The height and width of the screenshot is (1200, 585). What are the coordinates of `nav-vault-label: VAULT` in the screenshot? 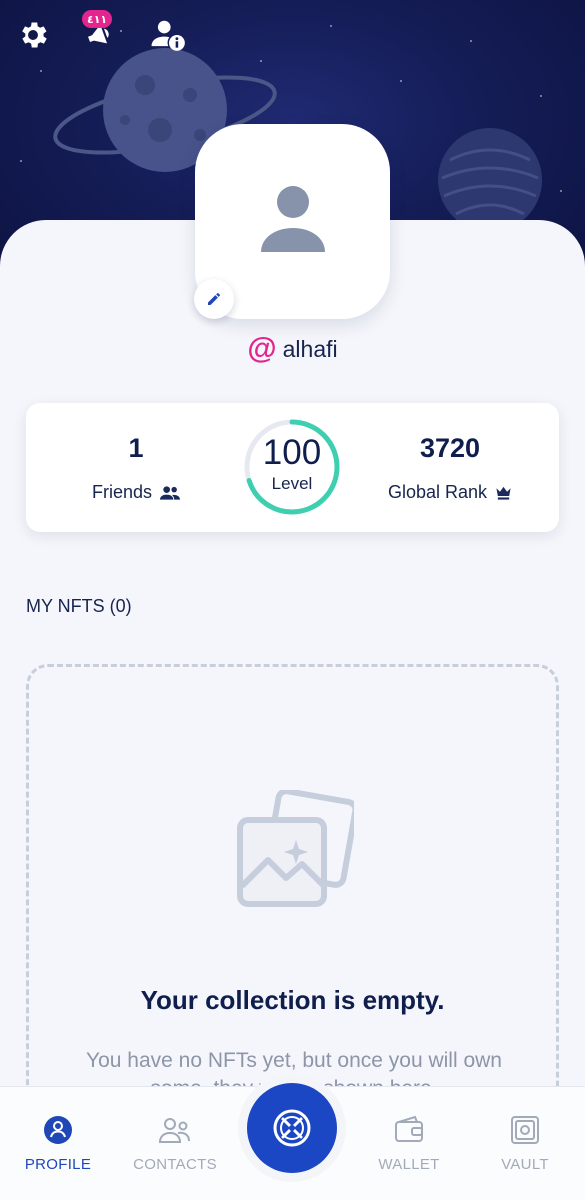 It's located at (525, 1164).